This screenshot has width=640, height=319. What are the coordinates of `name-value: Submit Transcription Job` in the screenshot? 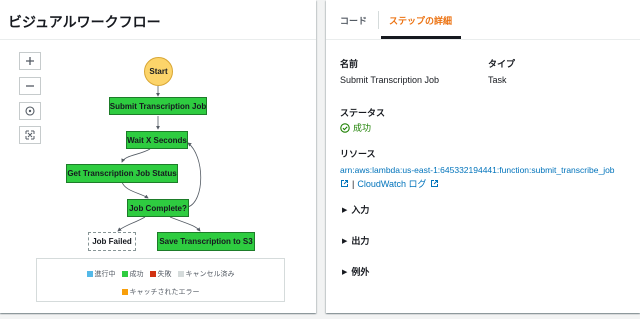 It's located at (390, 80).